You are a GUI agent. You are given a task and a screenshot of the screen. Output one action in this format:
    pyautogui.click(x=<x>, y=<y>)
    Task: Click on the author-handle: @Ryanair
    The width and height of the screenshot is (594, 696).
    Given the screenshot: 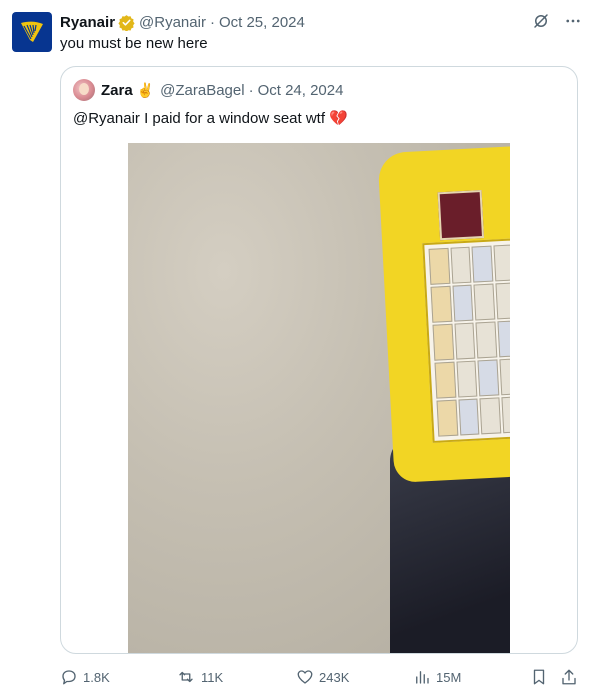 What is the action you would take?
    pyautogui.click(x=172, y=22)
    